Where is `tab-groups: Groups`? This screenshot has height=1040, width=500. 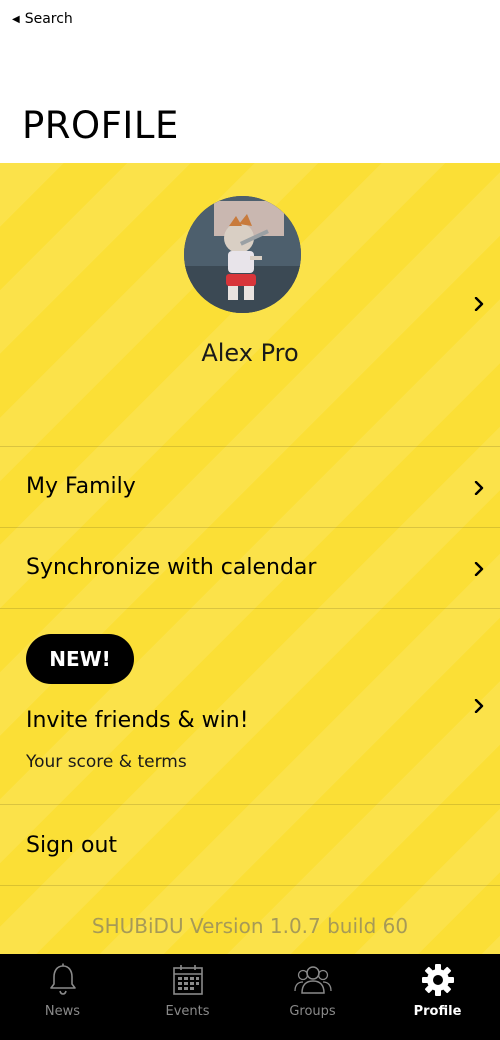
tab-groups: Groups is located at coordinates (312, 997).